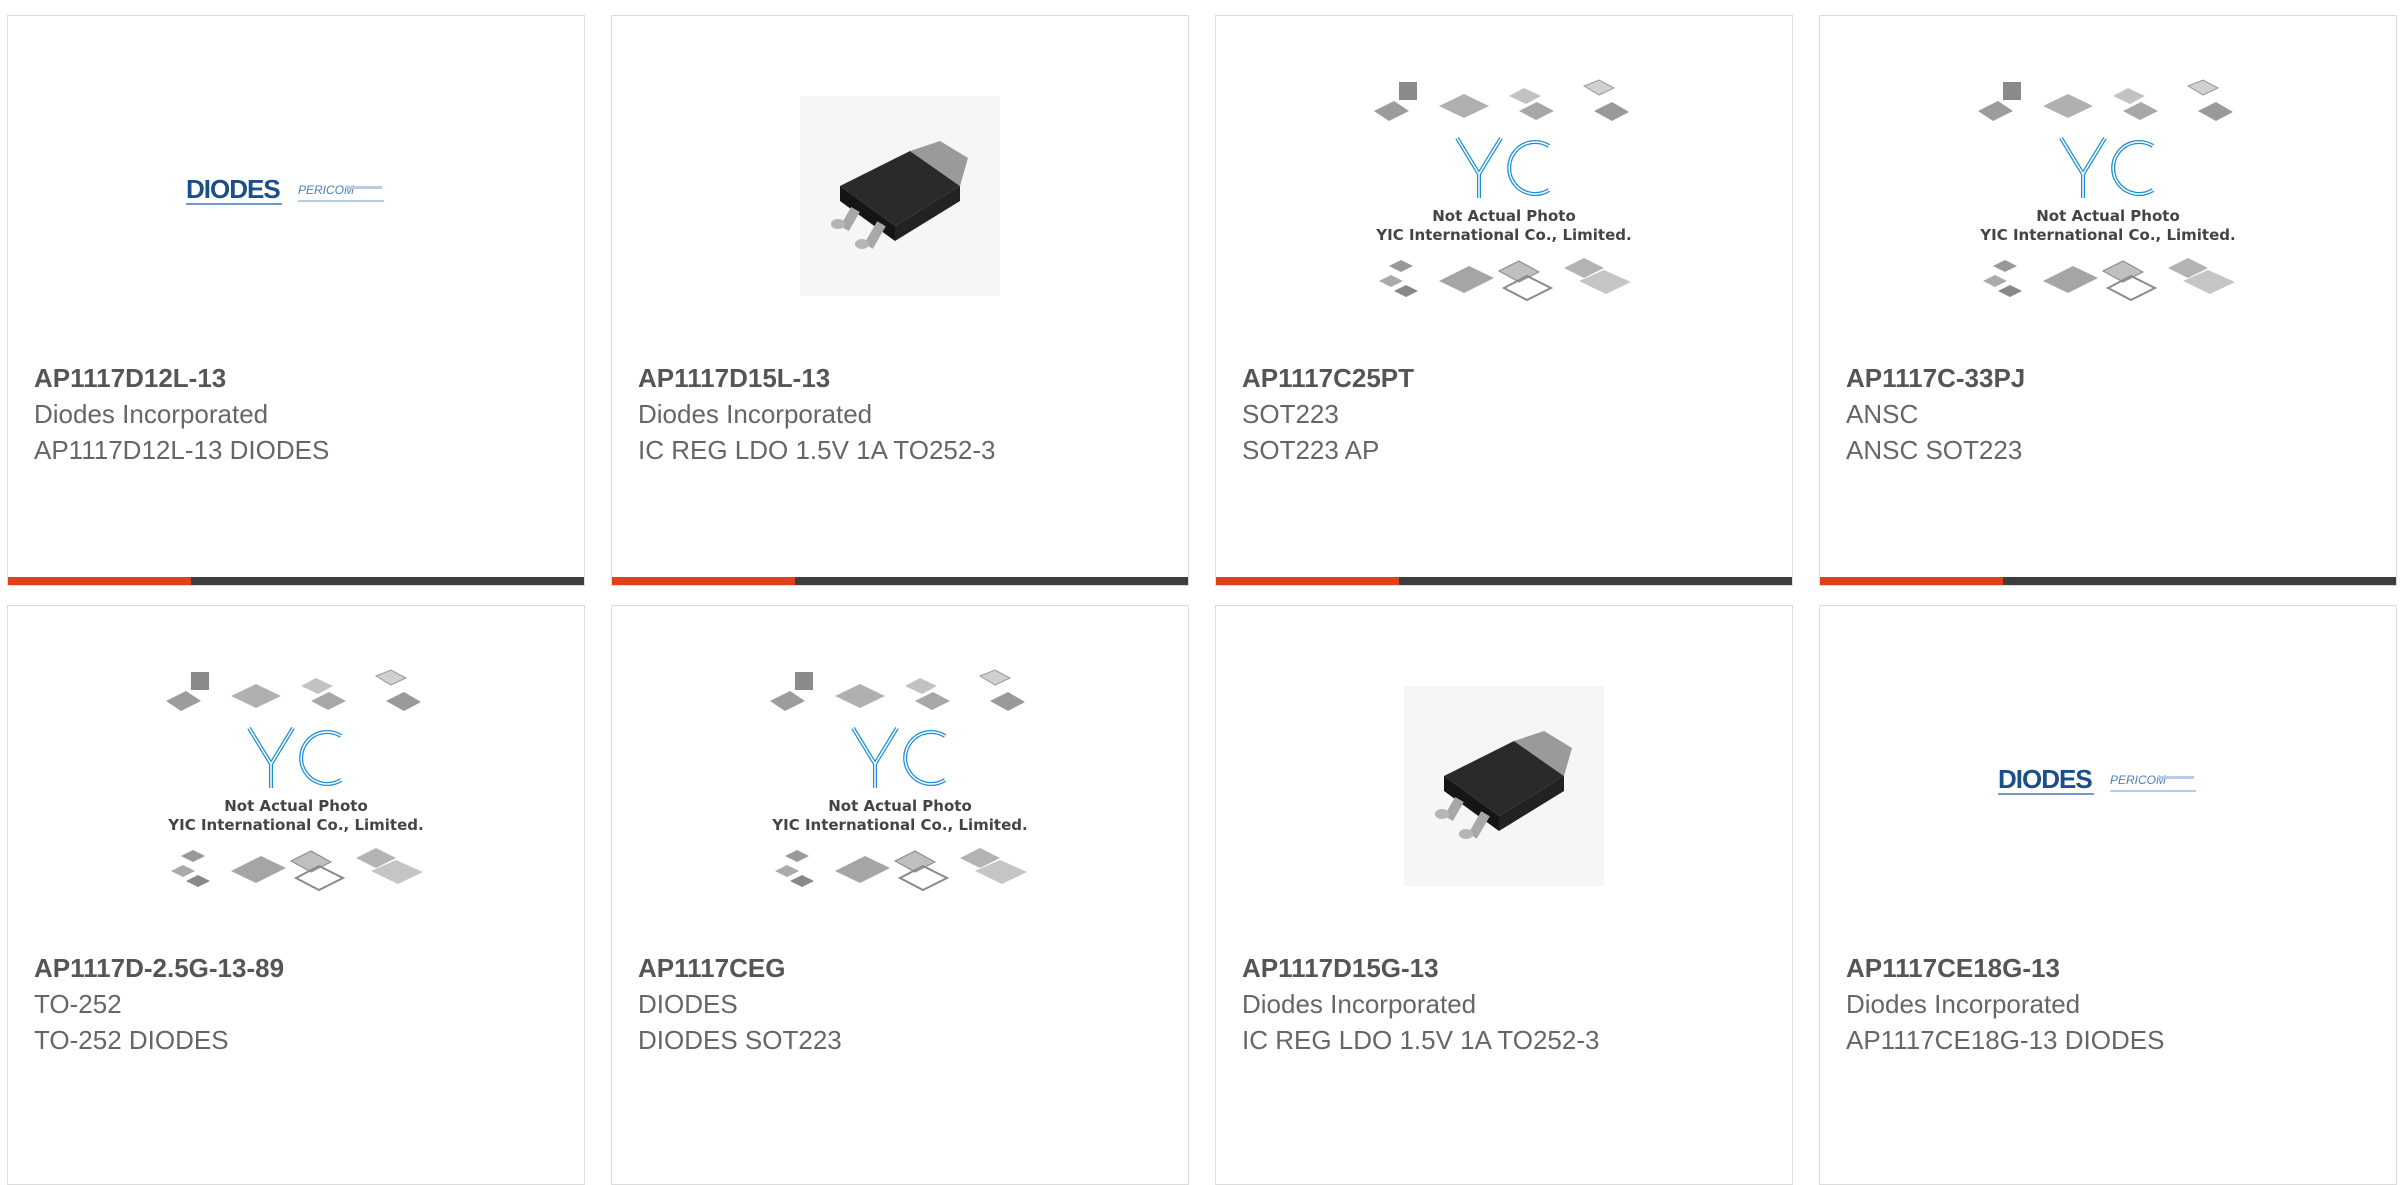 The image size is (2400, 1185). Describe the element at coordinates (1507, 968) in the screenshot. I see `part-number: AP1117D15G-13` at that location.